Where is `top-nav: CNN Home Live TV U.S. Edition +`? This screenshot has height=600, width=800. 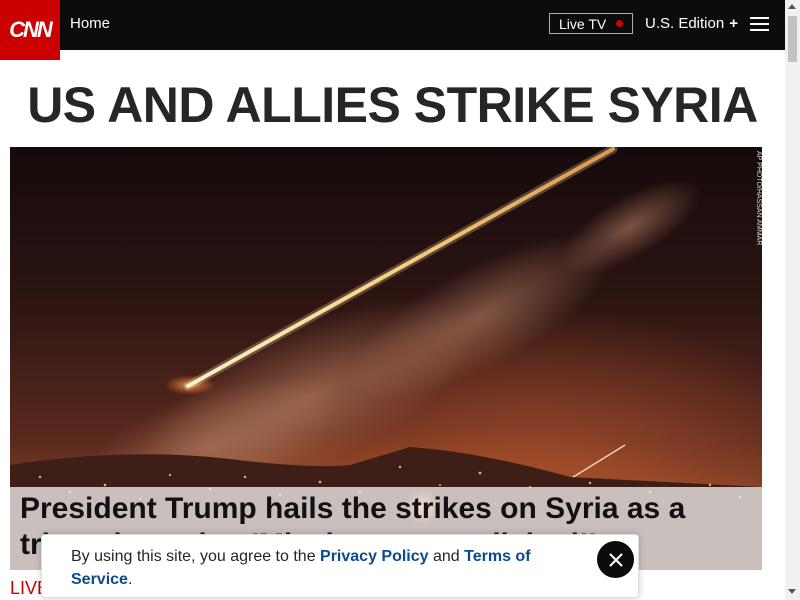 top-nav: CNN Home Live TV U.S. Edition + is located at coordinates (392, 30).